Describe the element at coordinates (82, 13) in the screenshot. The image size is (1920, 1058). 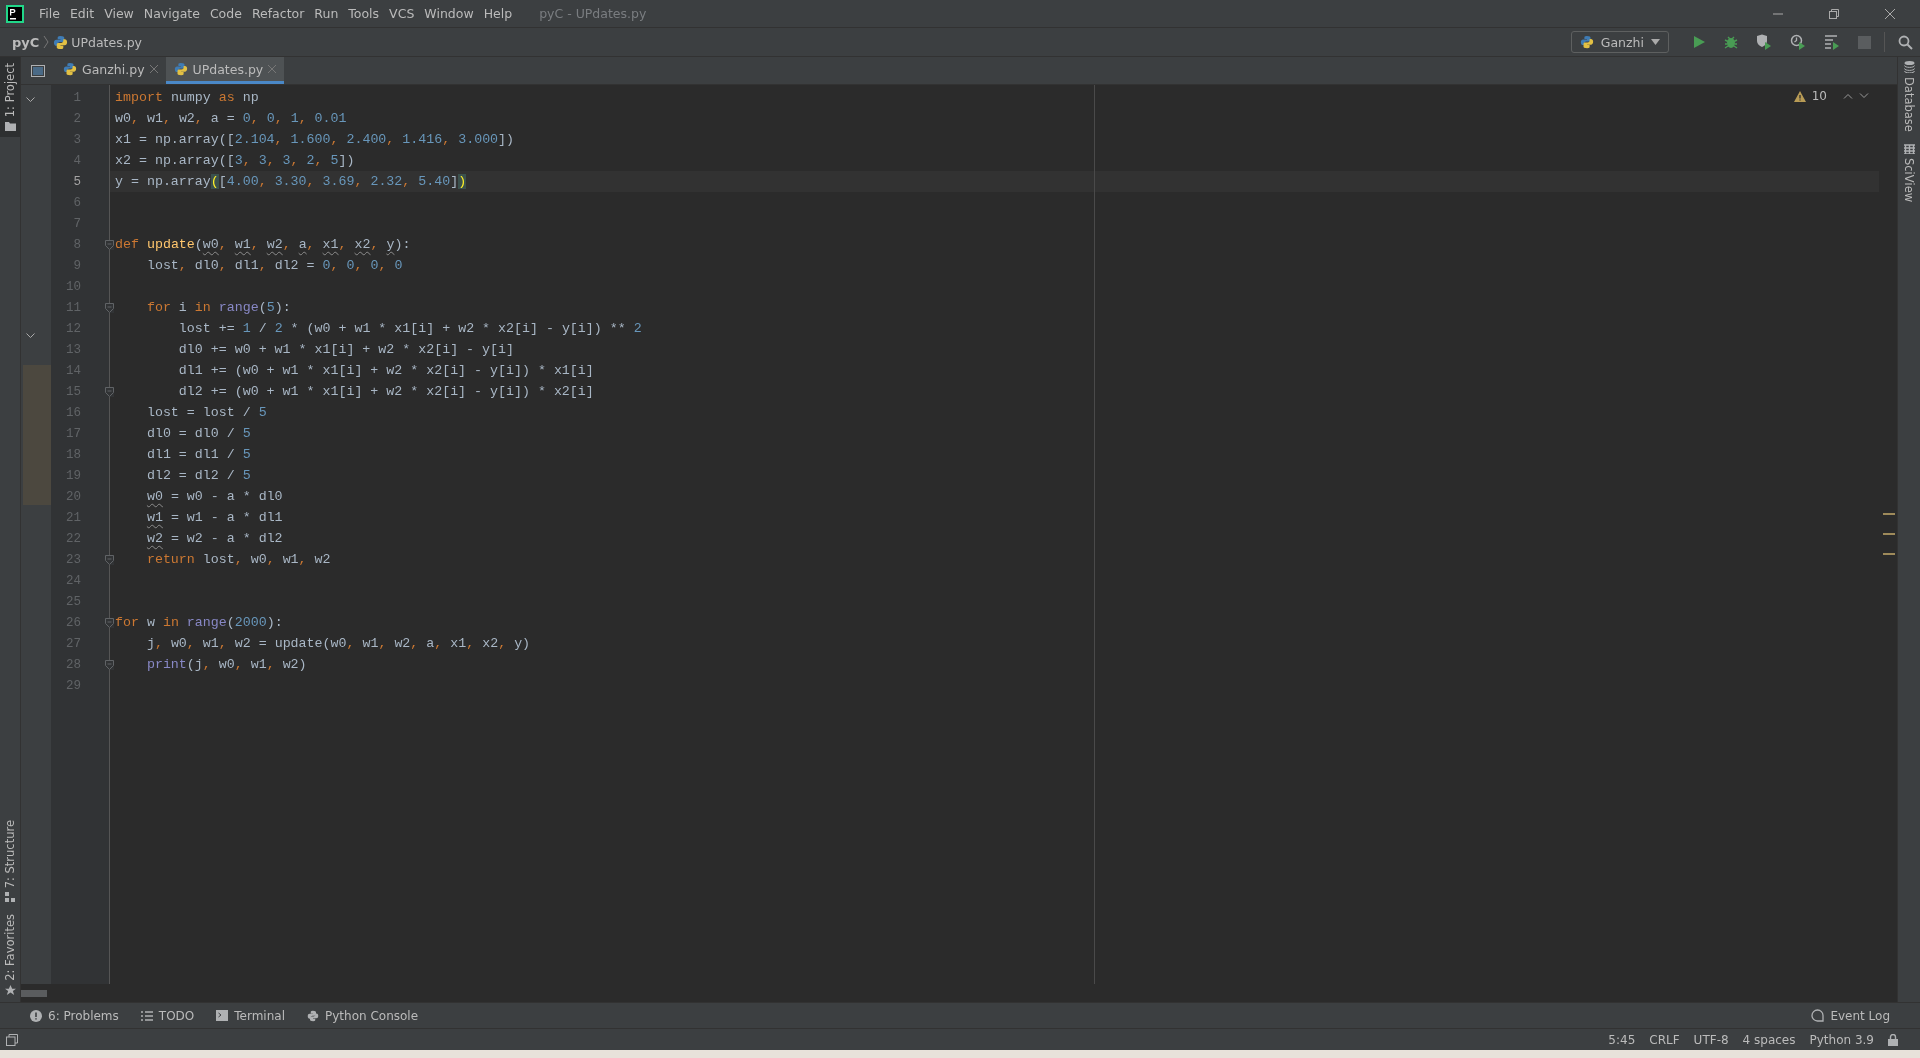
I see `menu-item: Edit` at that location.